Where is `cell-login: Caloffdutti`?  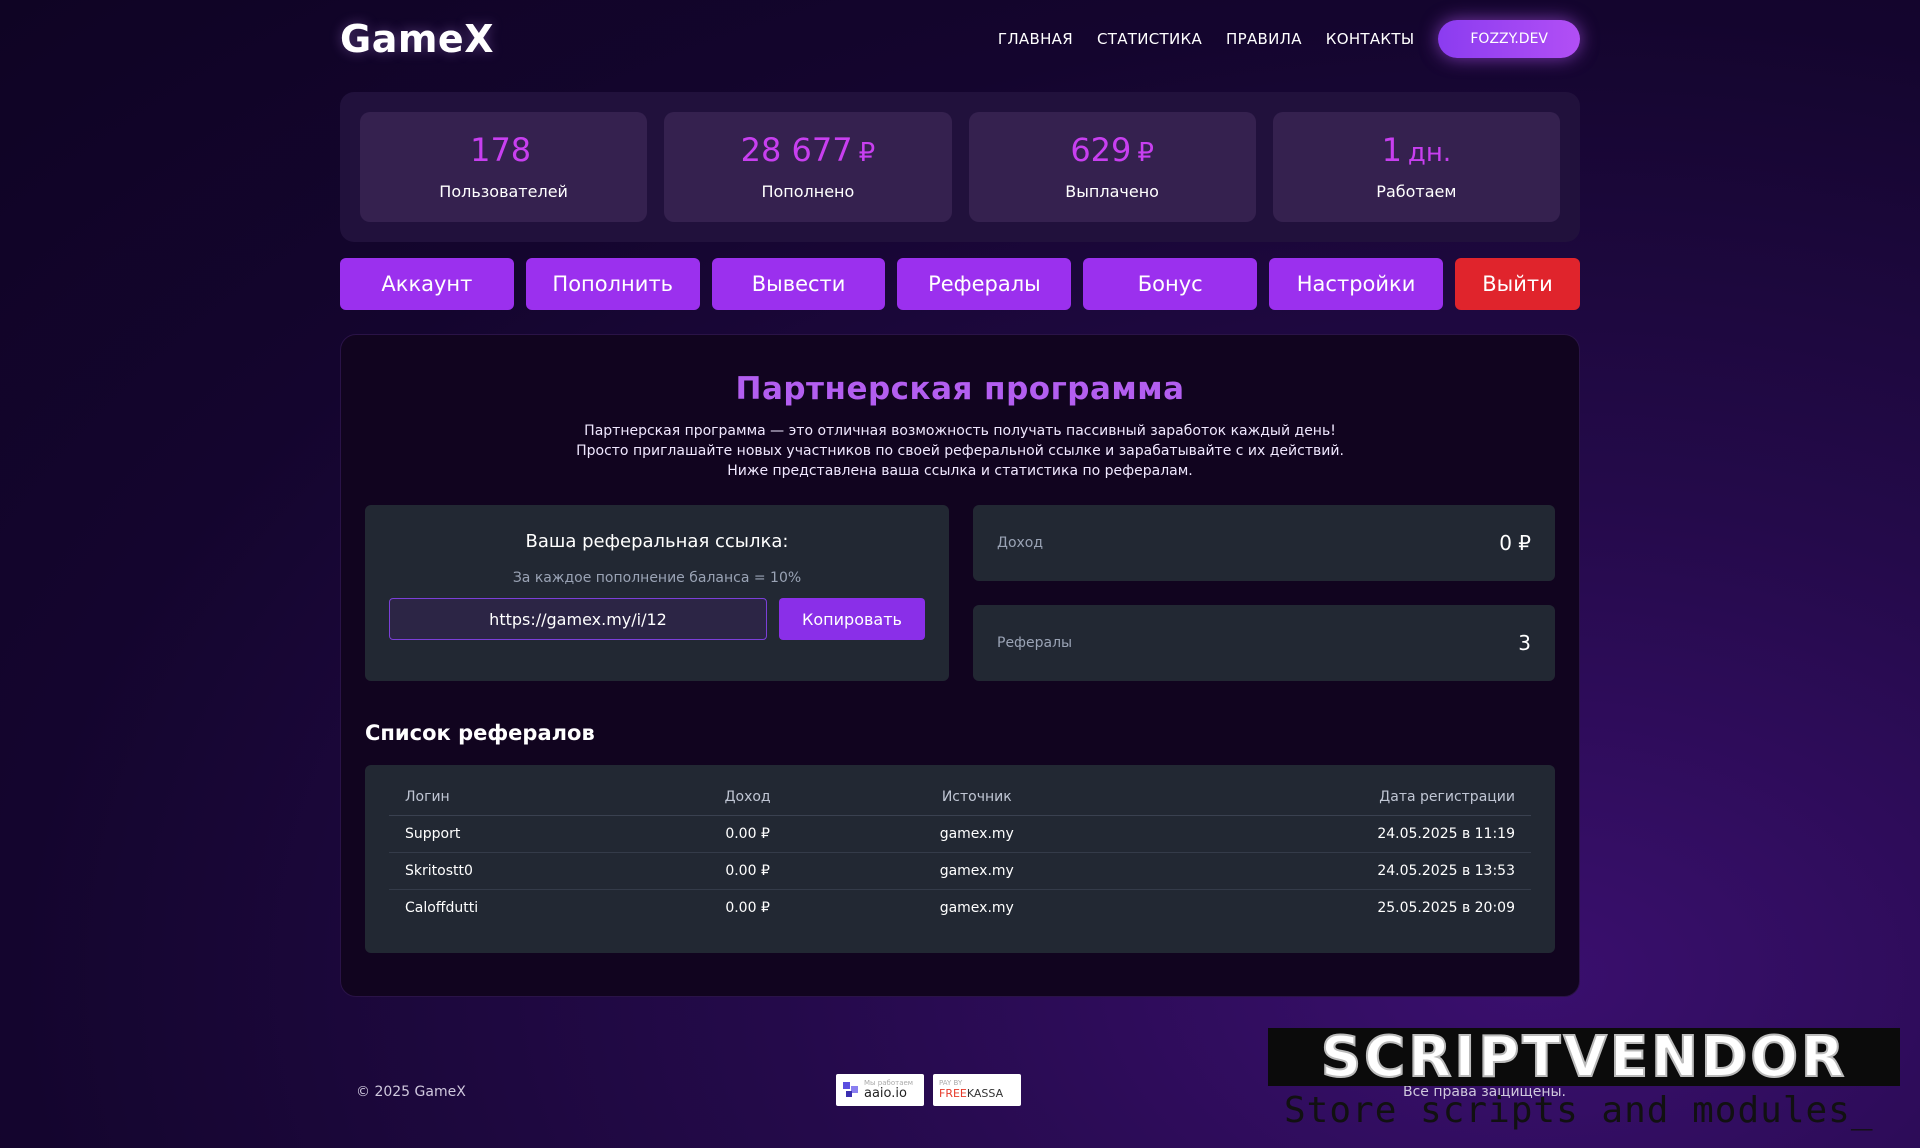
cell-login: Caloffdutti is located at coordinates (442, 908).